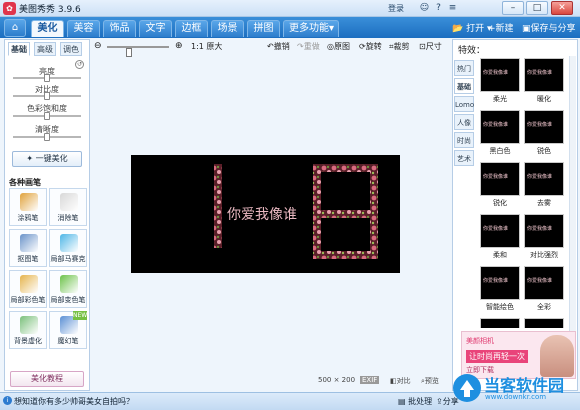 Image resolution: width=580 pixels, height=410 pixels. Describe the element at coordinates (513, 8) in the screenshot. I see `minimize-button: –` at that location.